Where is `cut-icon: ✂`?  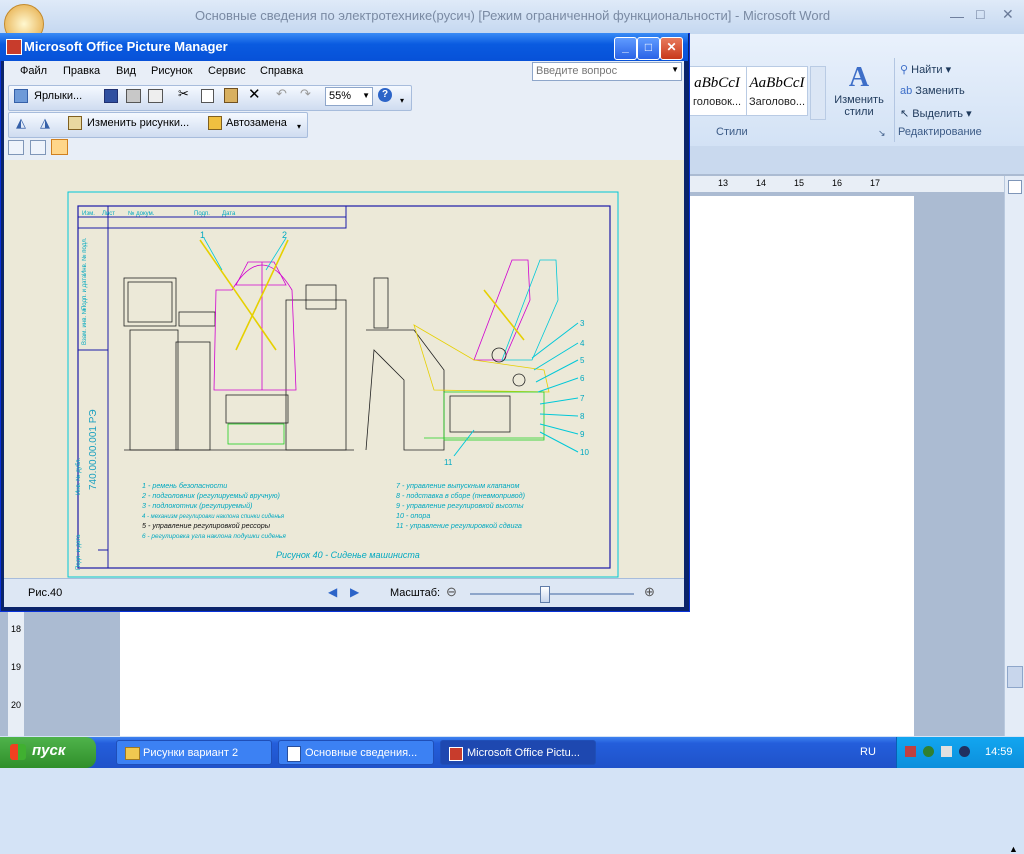
cut-icon: ✂ is located at coordinates (183, 94).